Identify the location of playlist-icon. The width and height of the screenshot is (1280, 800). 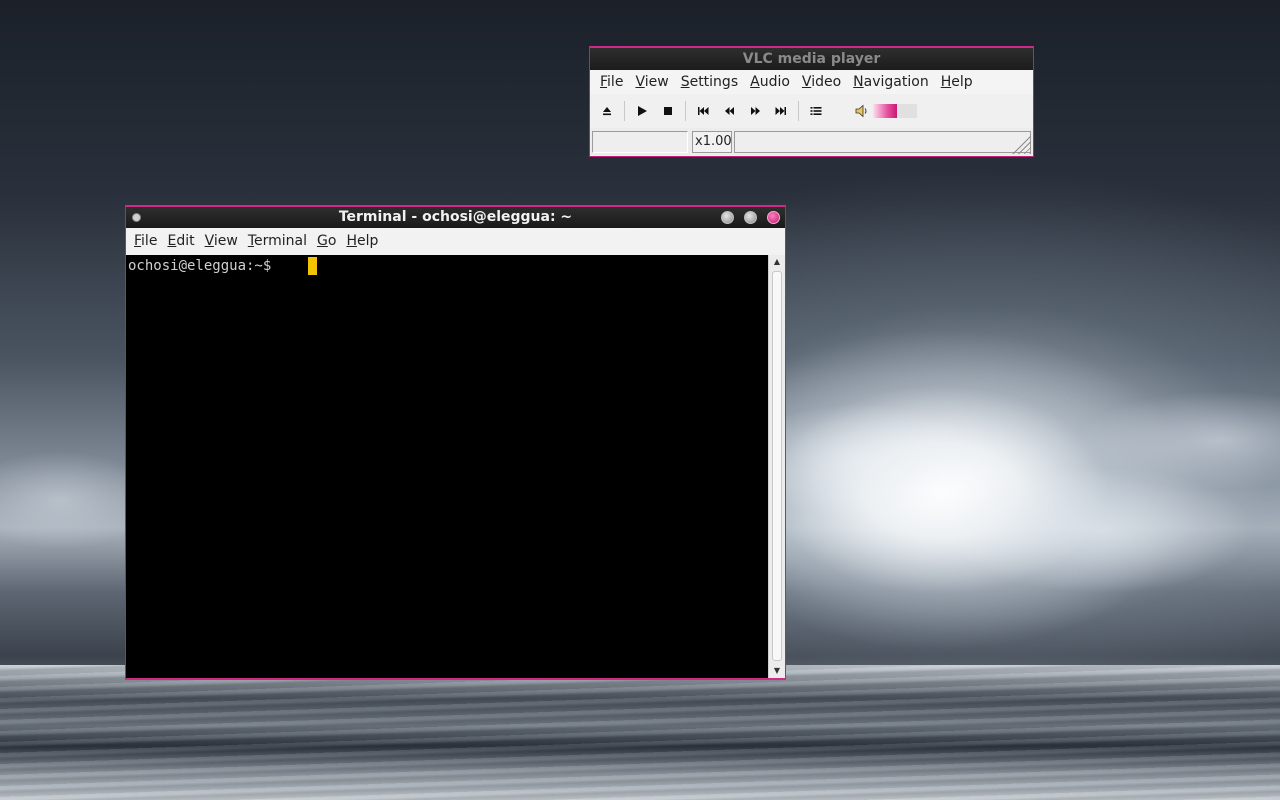
(816, 111).